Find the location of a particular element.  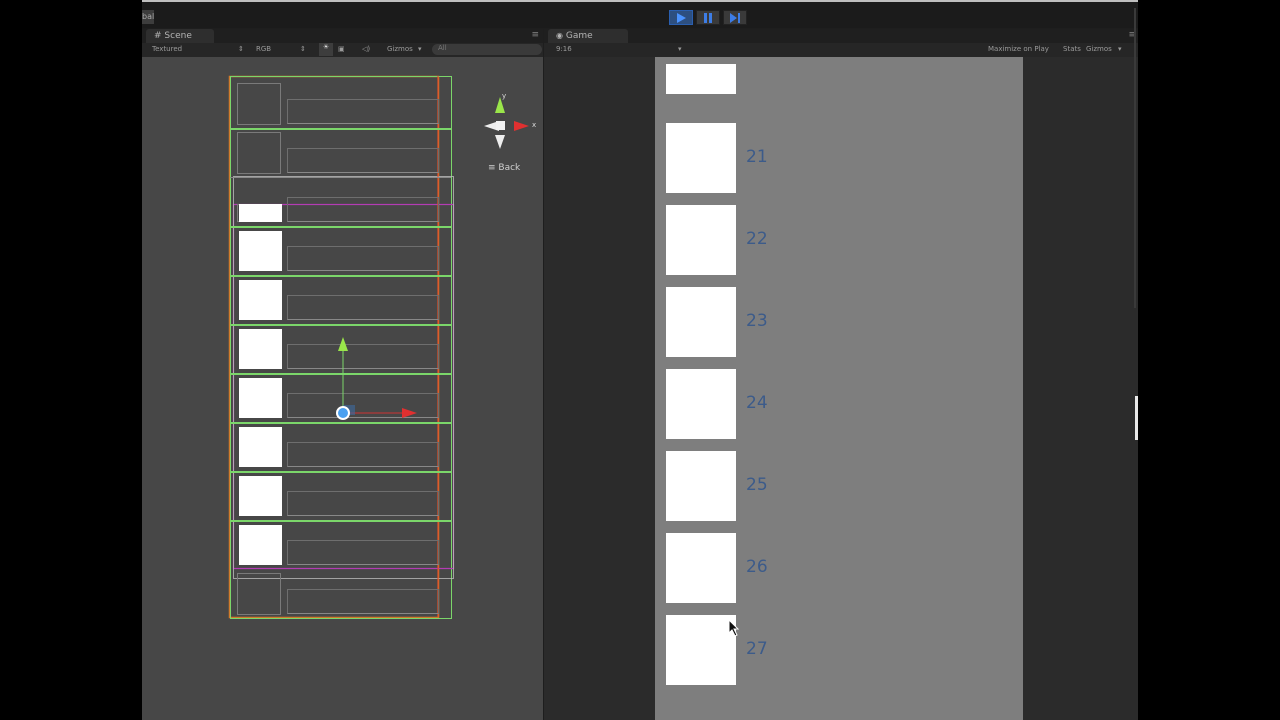

step-icon is located at coordinates (735, 17).